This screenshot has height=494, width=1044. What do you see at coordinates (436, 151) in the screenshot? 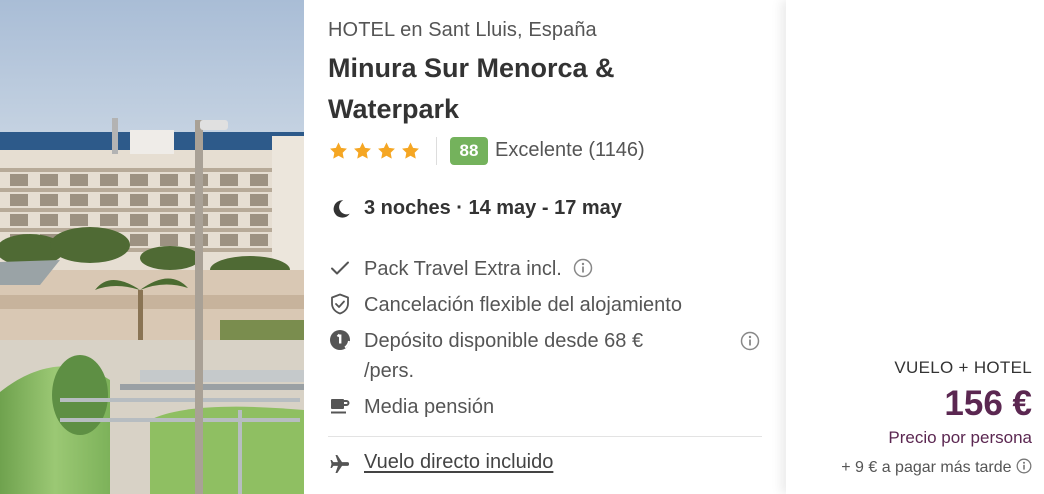
I see `rating-divider` at bounding box center [436, 151].